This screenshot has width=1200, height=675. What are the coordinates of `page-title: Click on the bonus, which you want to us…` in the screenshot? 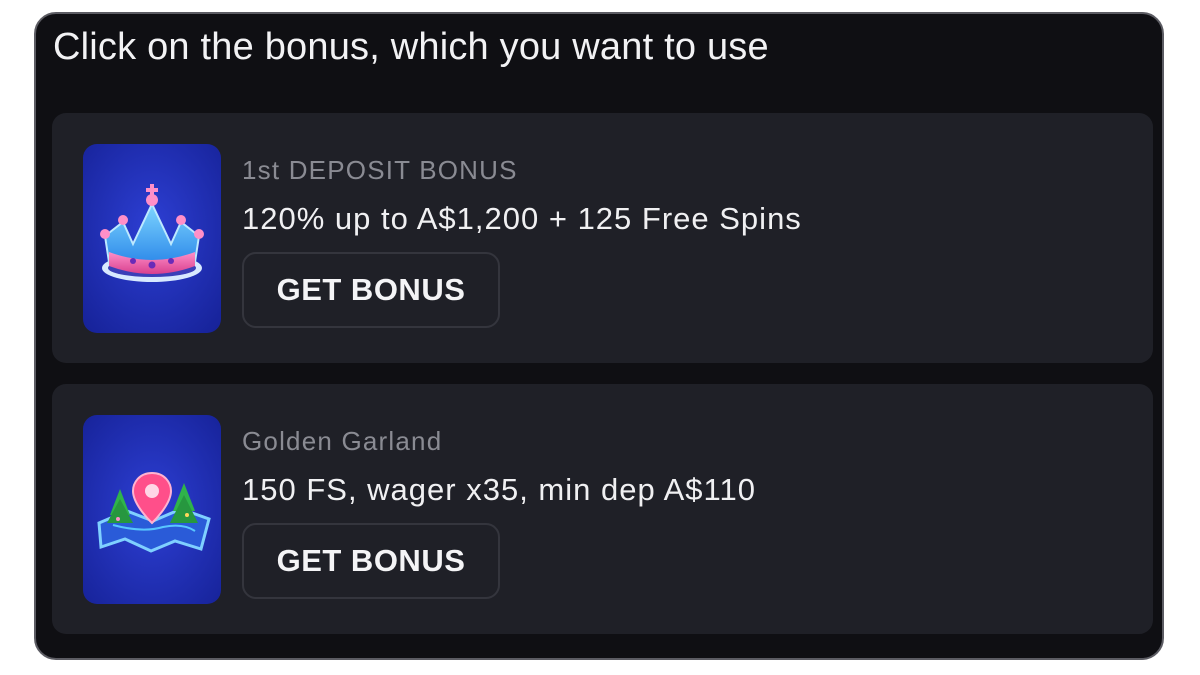 It's located at (411, 47).